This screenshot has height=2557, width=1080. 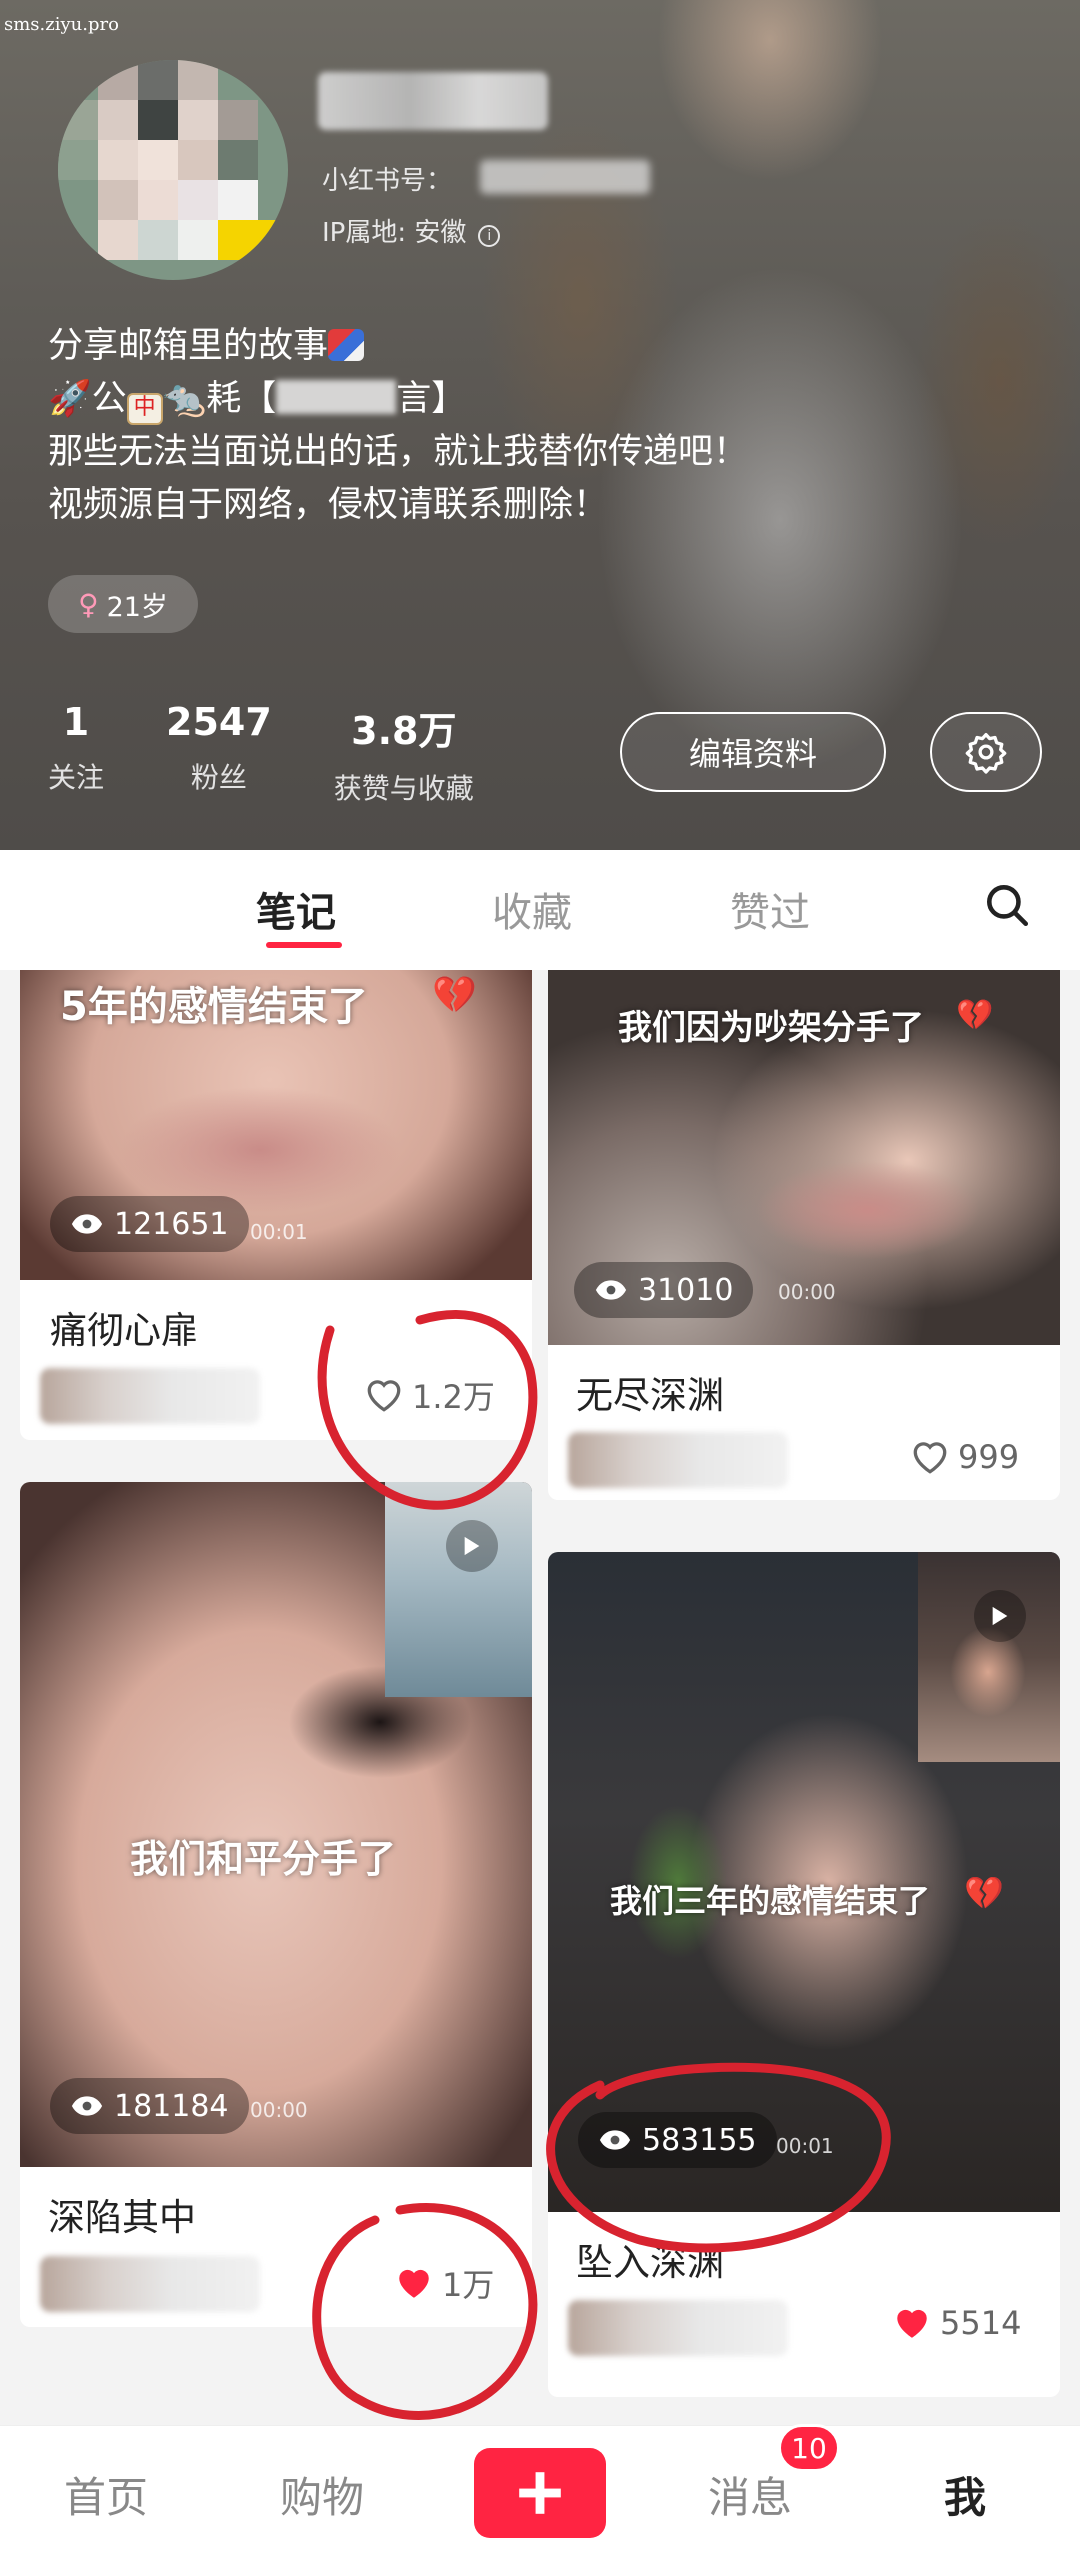 What do you see at coordinates (219, 722) in the screenshot?
I see `followers-count: 2547` at bounding box center [219, 722].